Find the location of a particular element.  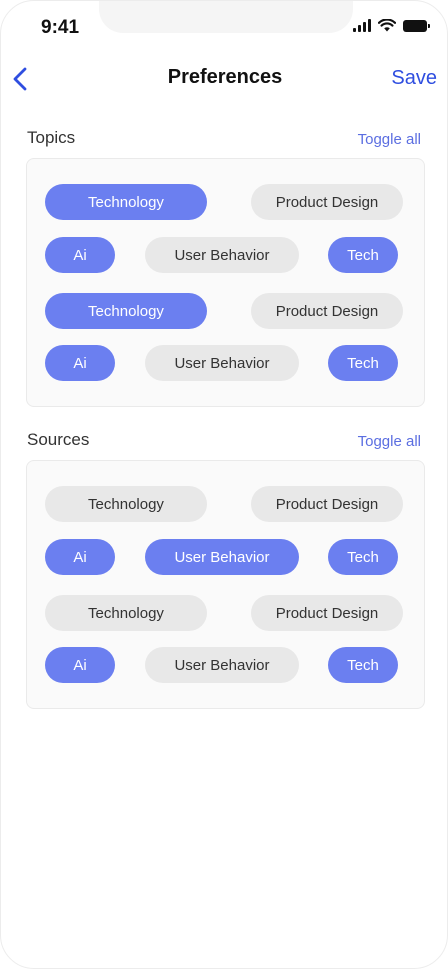

status-time: 9:41 is located at coordinates (60, 27).